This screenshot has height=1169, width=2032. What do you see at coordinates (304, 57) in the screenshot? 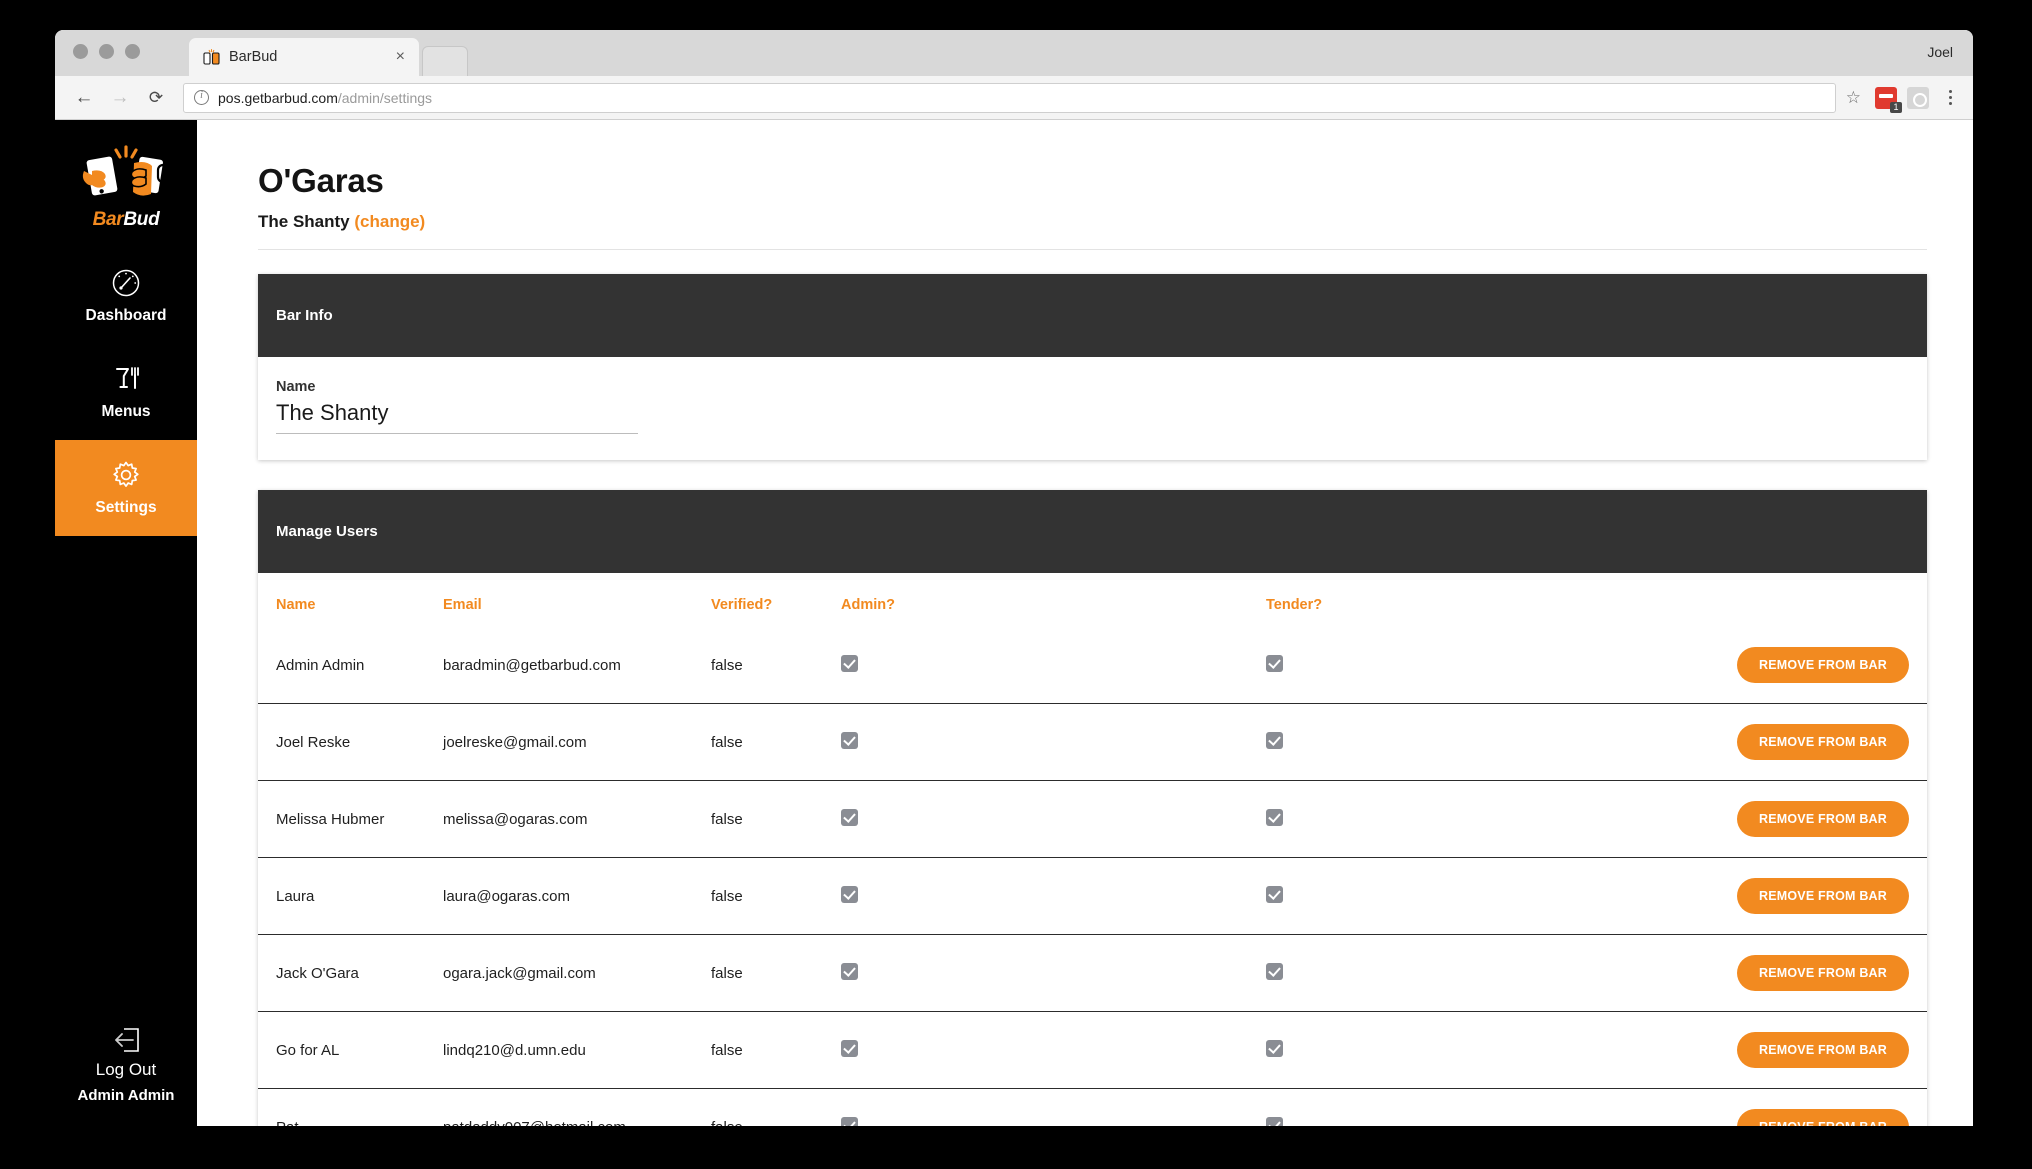
I see `browser-tab: BarBud ×` at bounding box center [304, 57].